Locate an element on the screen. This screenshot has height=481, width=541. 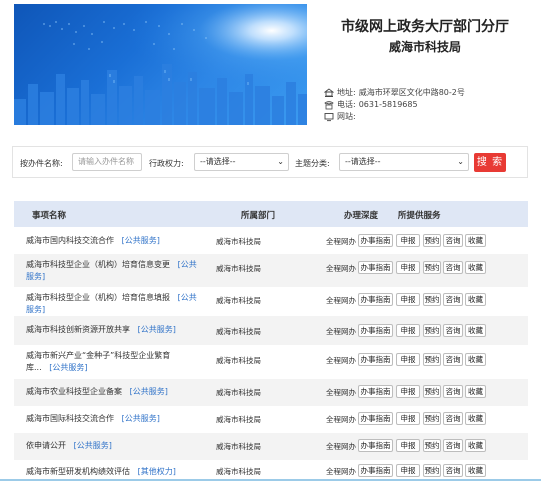
item-name-link: 威海市科技创新资源开放共享 [公共服务] is located at coordinates (113, 330).